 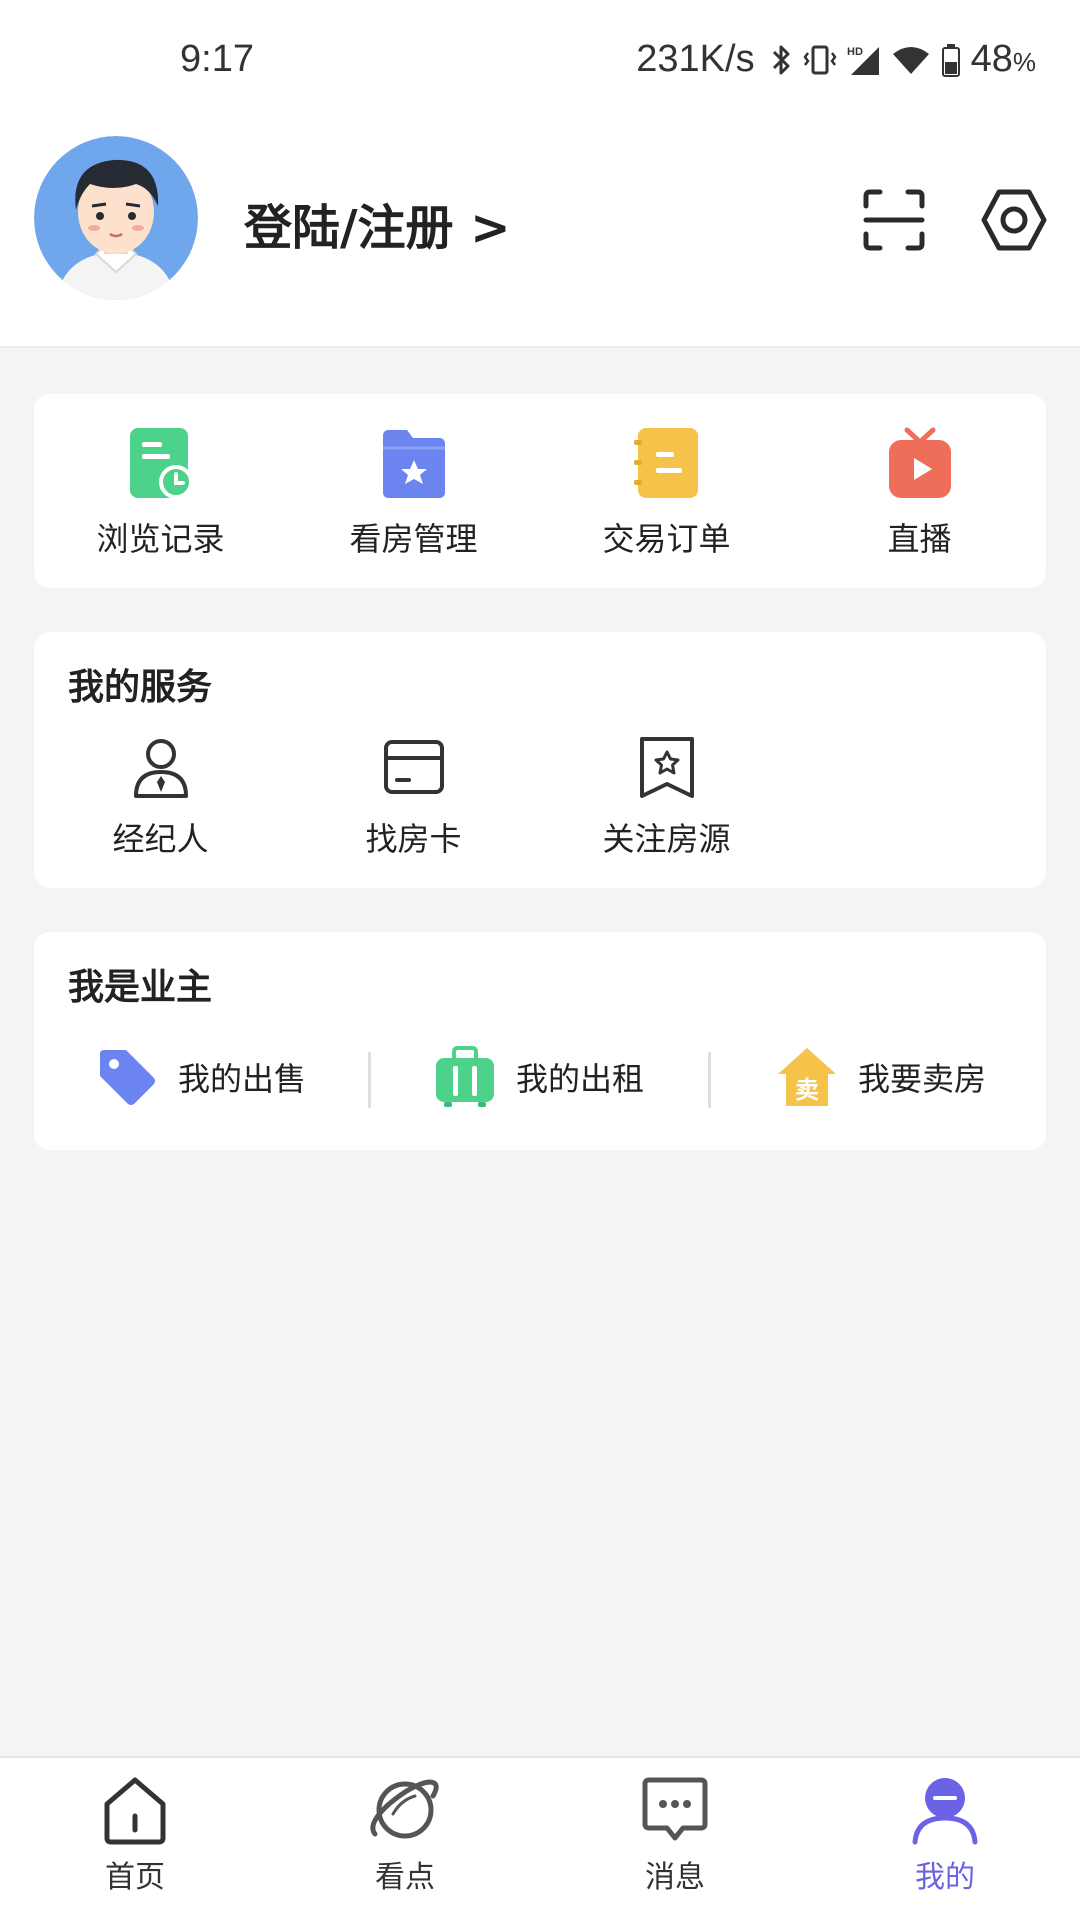 I want to click on battery-percent: 48, so click(x=991, y=59).